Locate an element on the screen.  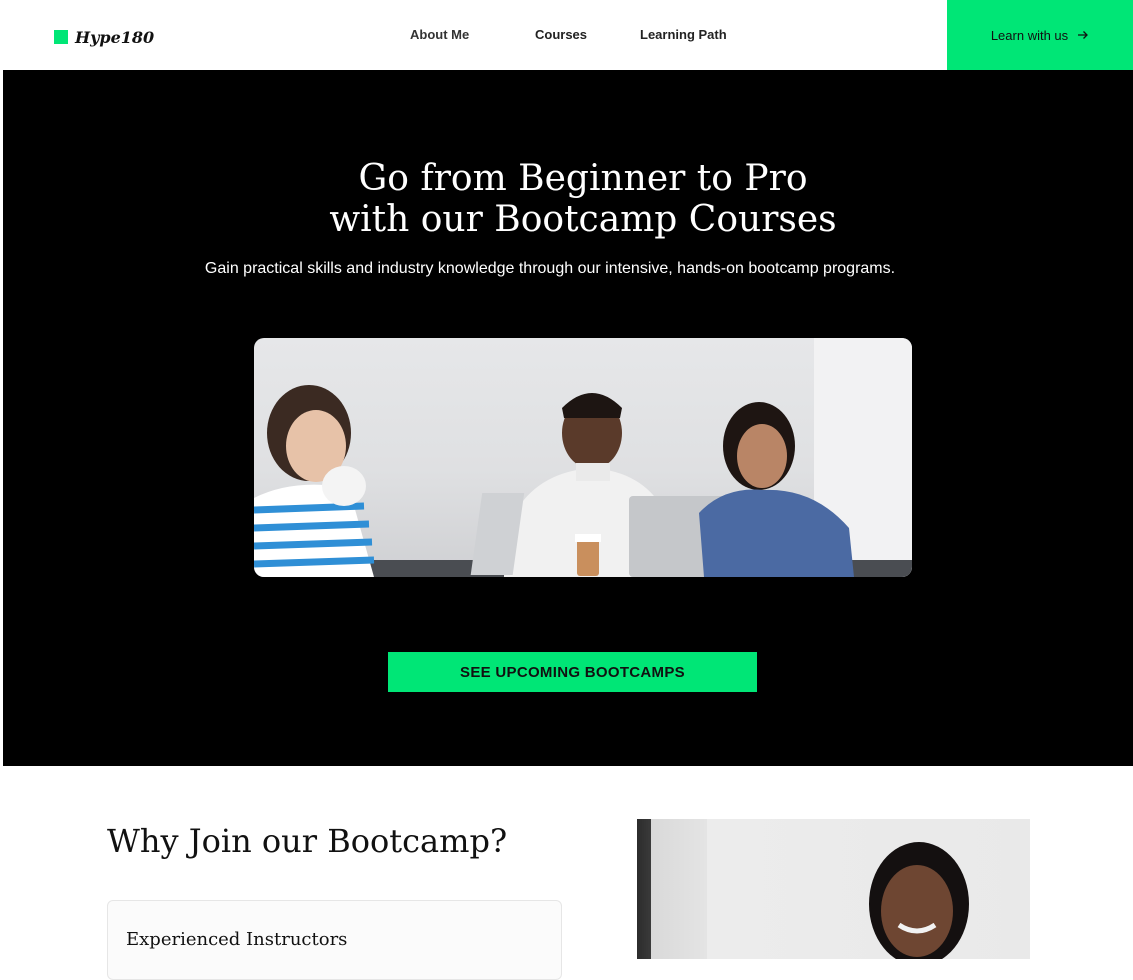
instructor-photo is located at coordinates (833, 889).